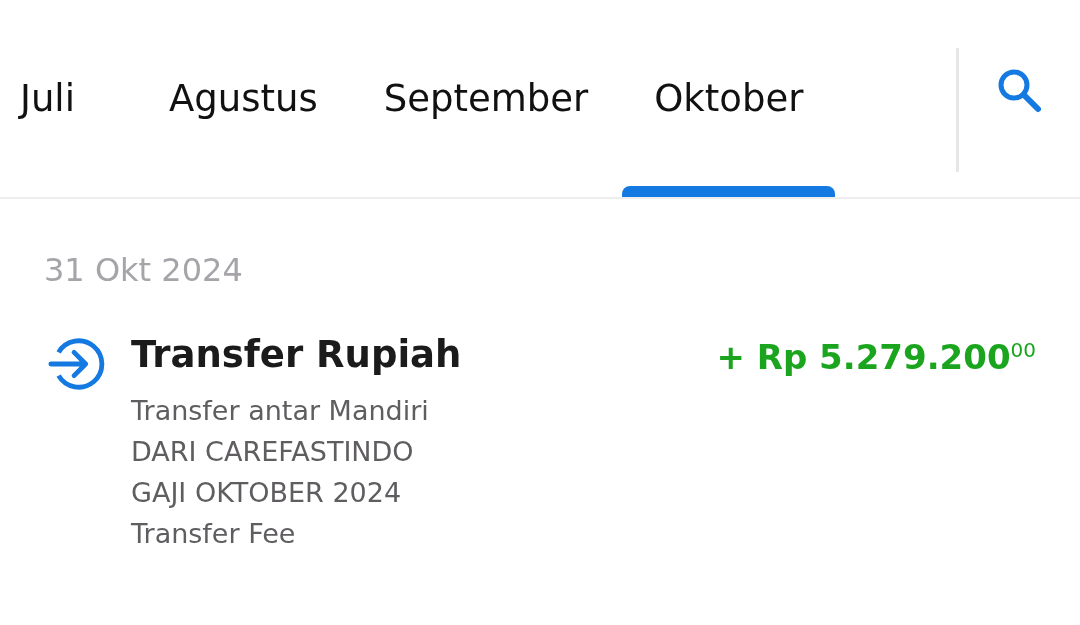  Describe the element at coordinates (53, 98) in the screenshot. I see `month-tab: Juli` at that location.